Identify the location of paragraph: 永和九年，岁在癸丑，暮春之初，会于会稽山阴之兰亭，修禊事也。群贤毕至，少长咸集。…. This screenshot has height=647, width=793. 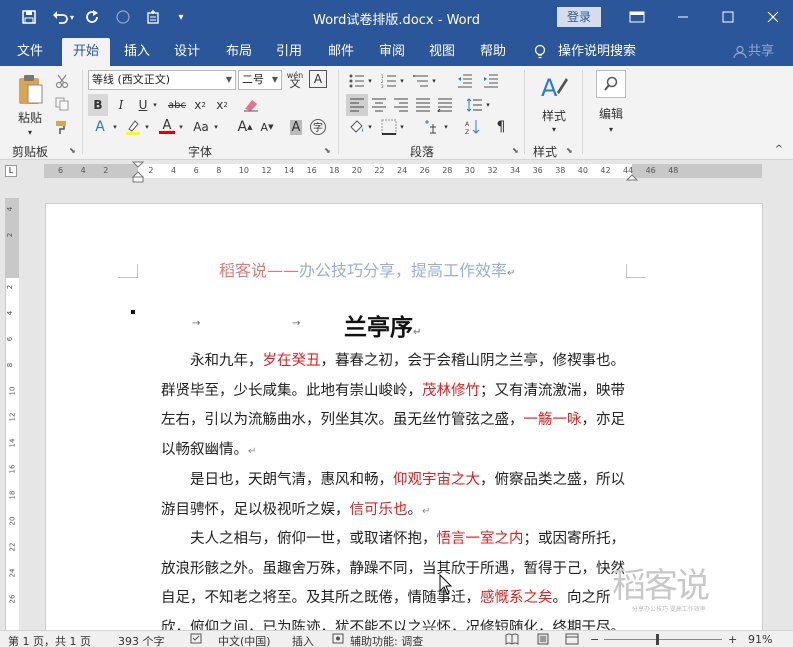
(396, 406).